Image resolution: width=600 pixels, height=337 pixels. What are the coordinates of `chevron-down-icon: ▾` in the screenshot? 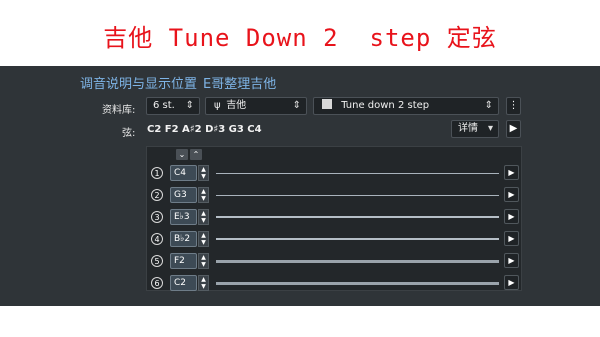 It's located at (490, 128).